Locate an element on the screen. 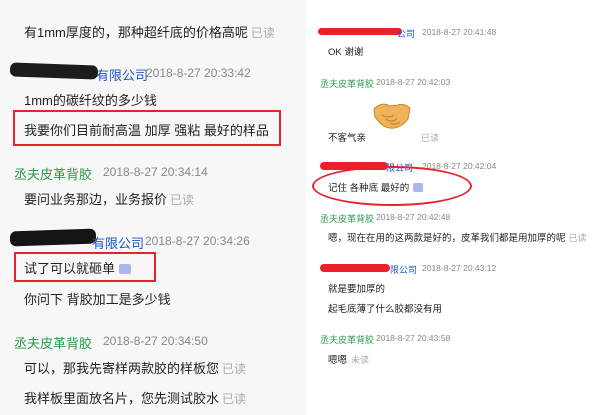 The height and width of the screenshot is (415, 604). message-text: 有1mm厚度的，那种超纤底的价格高呢 已读 is located at coordinates (149, 31).